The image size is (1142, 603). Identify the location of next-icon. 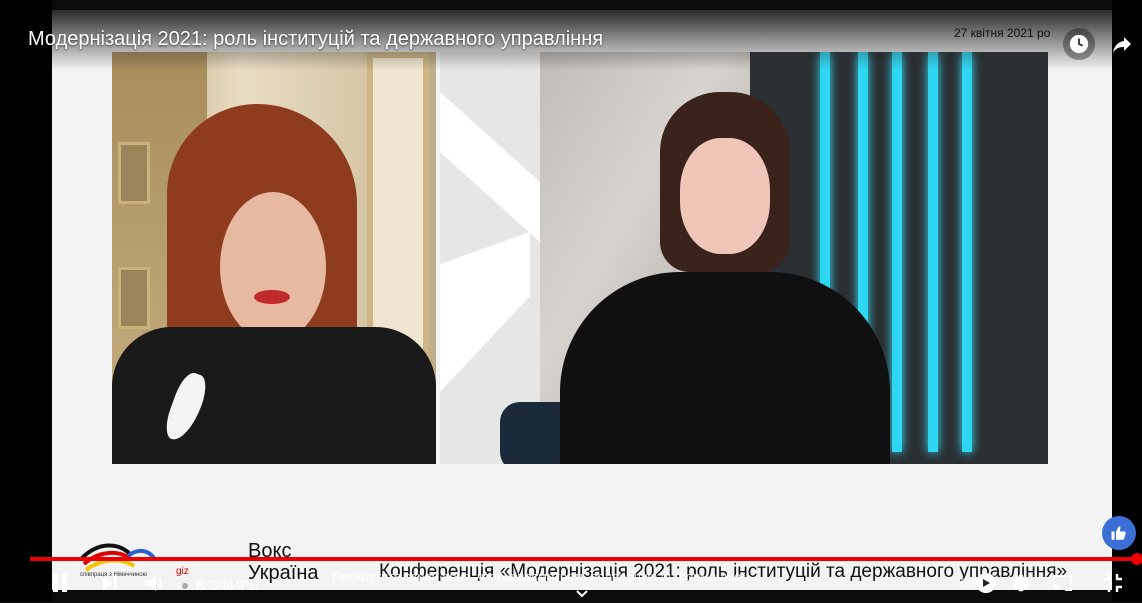
(110, 583).